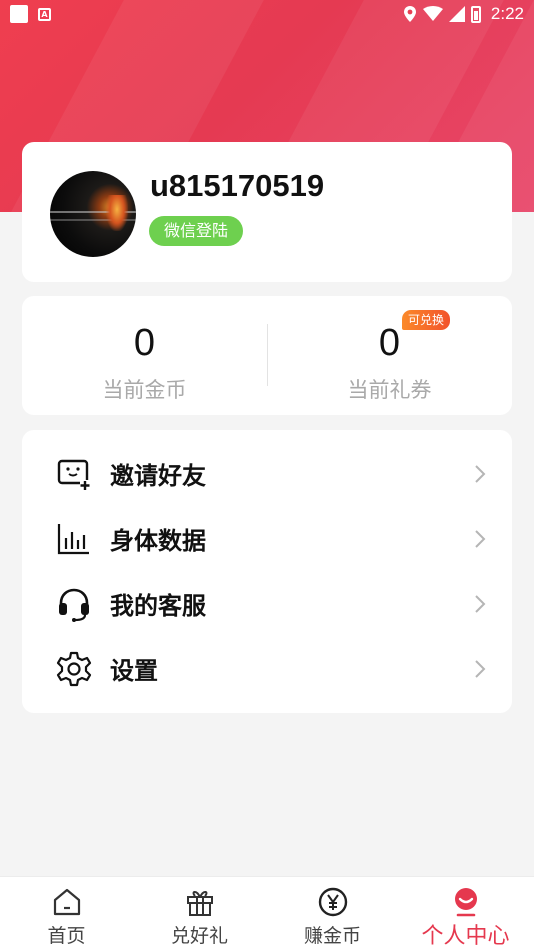  What do you see at coordinates (134, 671) in the screenshot?
I see `menu-label-settings: 设置` at bounding box center [134, 671].